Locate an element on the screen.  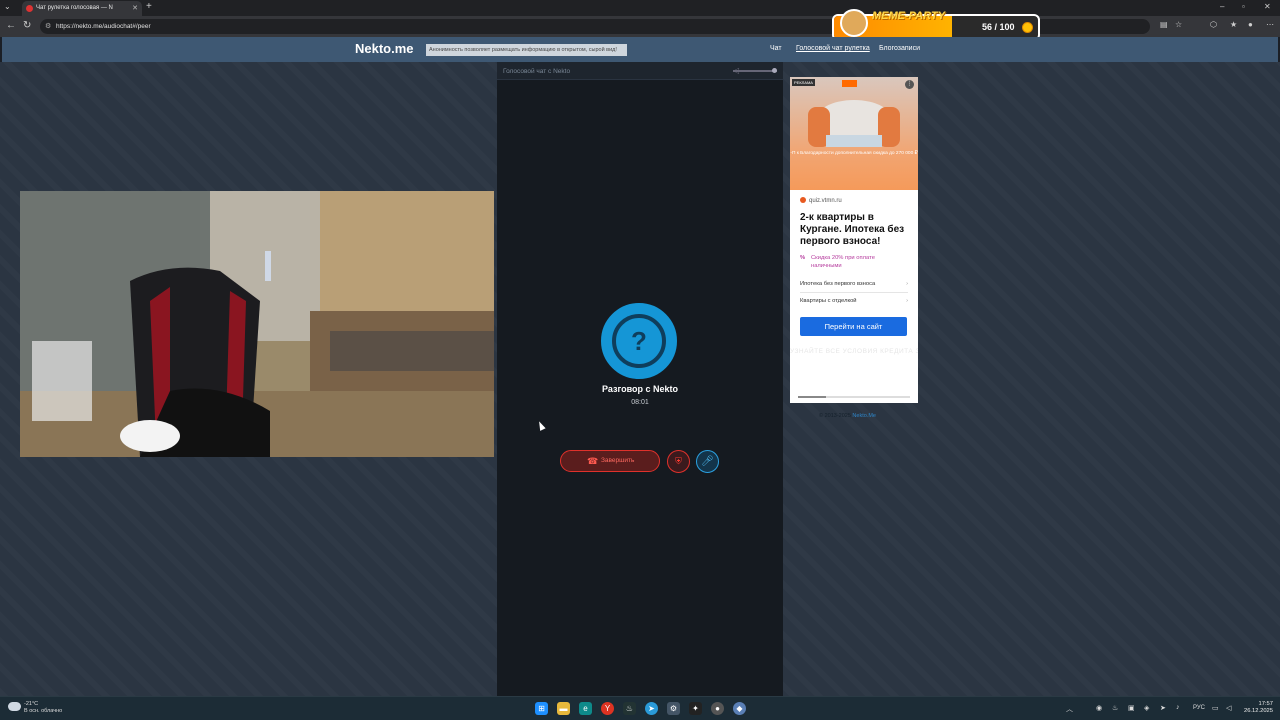
tray-nvidia-icon: ◈ is located at coordinates (1146, 708).